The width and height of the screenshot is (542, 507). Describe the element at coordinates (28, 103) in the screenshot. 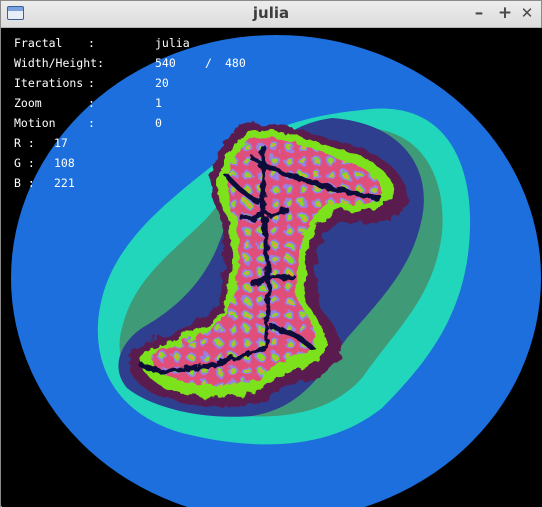

I see `zoom-label: Zoom` at that location.